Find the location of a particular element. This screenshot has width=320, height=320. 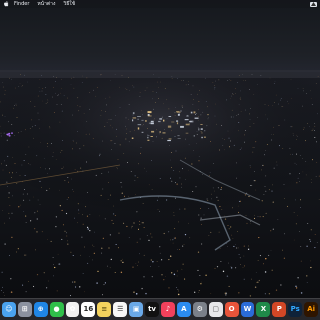

generic-app-icon: ▢ is located at coordinates (215, 309).